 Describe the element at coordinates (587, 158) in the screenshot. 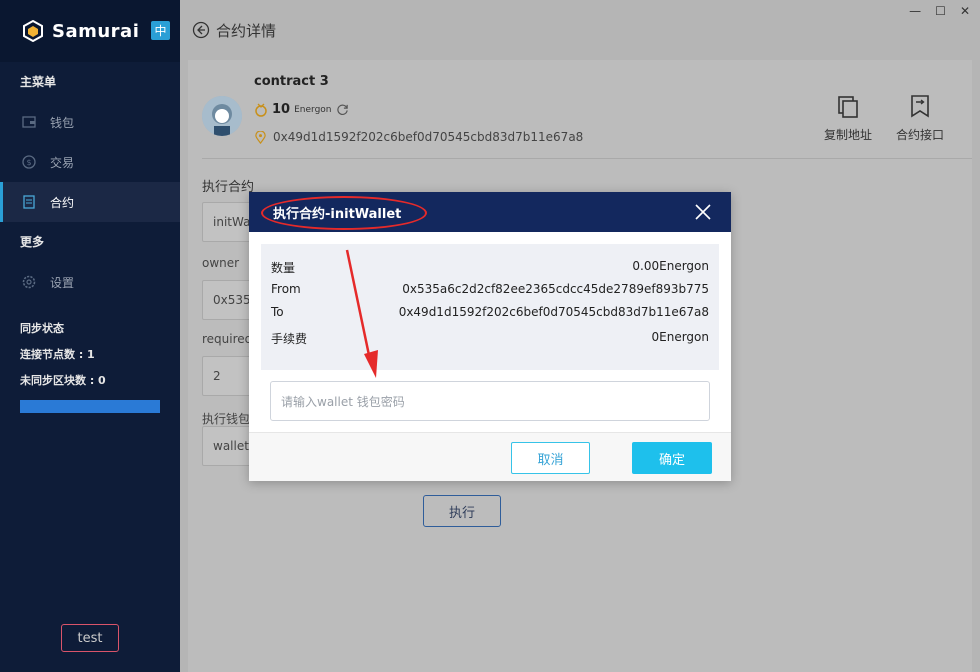

I see `header-divider` at that location.